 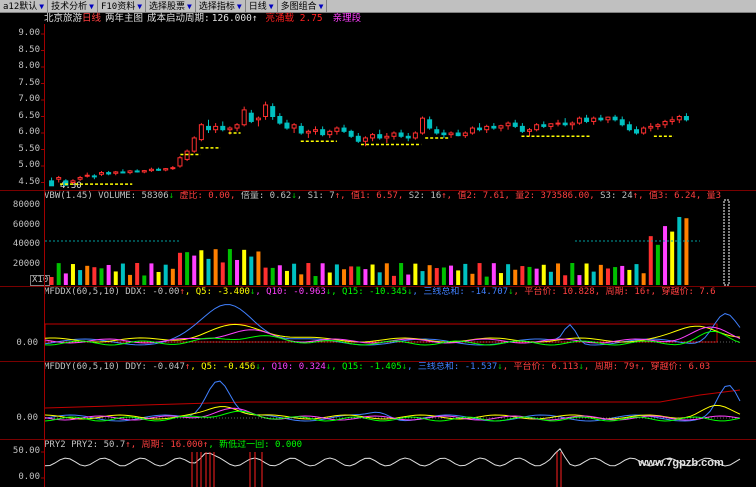 What do you see at coordinates (681, 463) in the screenshot?
I see `watermark: www.7gpzb.com` at bounding box center [681, 463].